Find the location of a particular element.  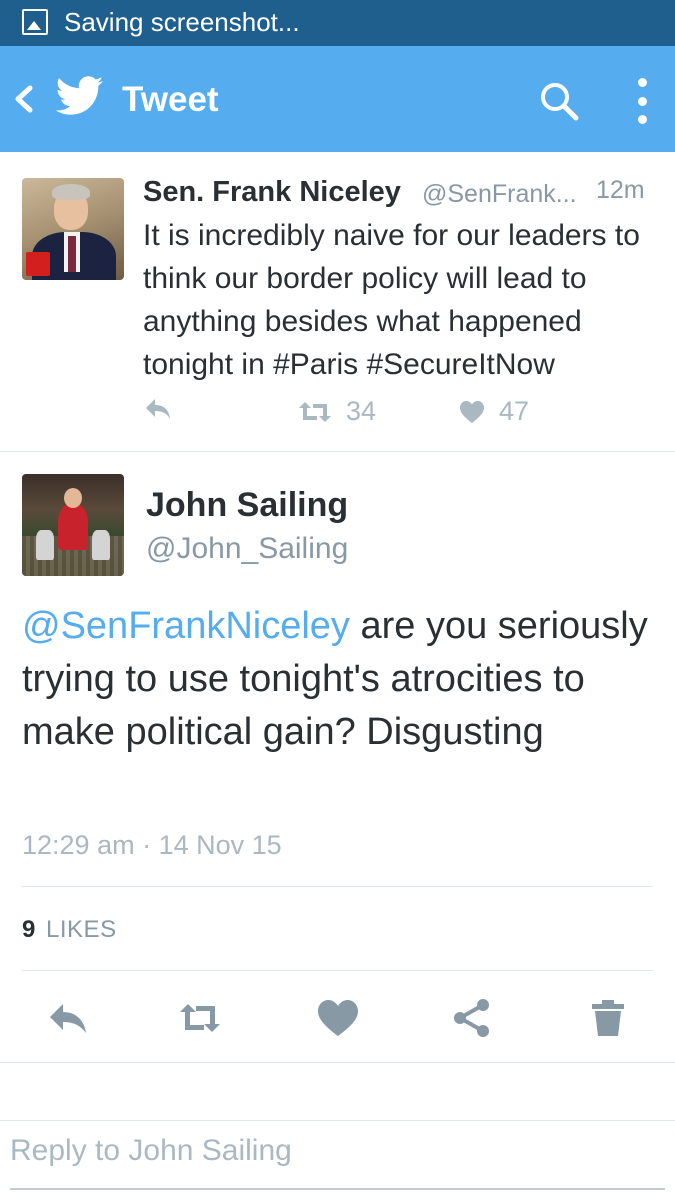

twitter-bird-icon is located at coordinates (79, 95).